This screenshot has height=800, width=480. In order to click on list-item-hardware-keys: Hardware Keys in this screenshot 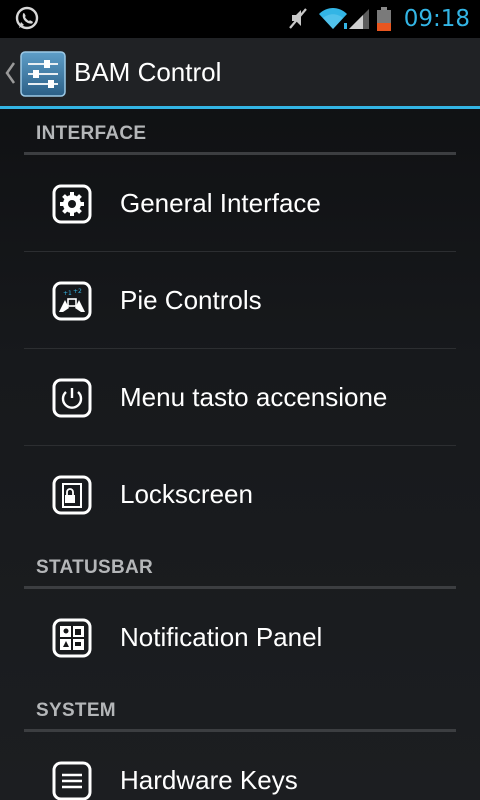, I will do `click(240, 766)`.